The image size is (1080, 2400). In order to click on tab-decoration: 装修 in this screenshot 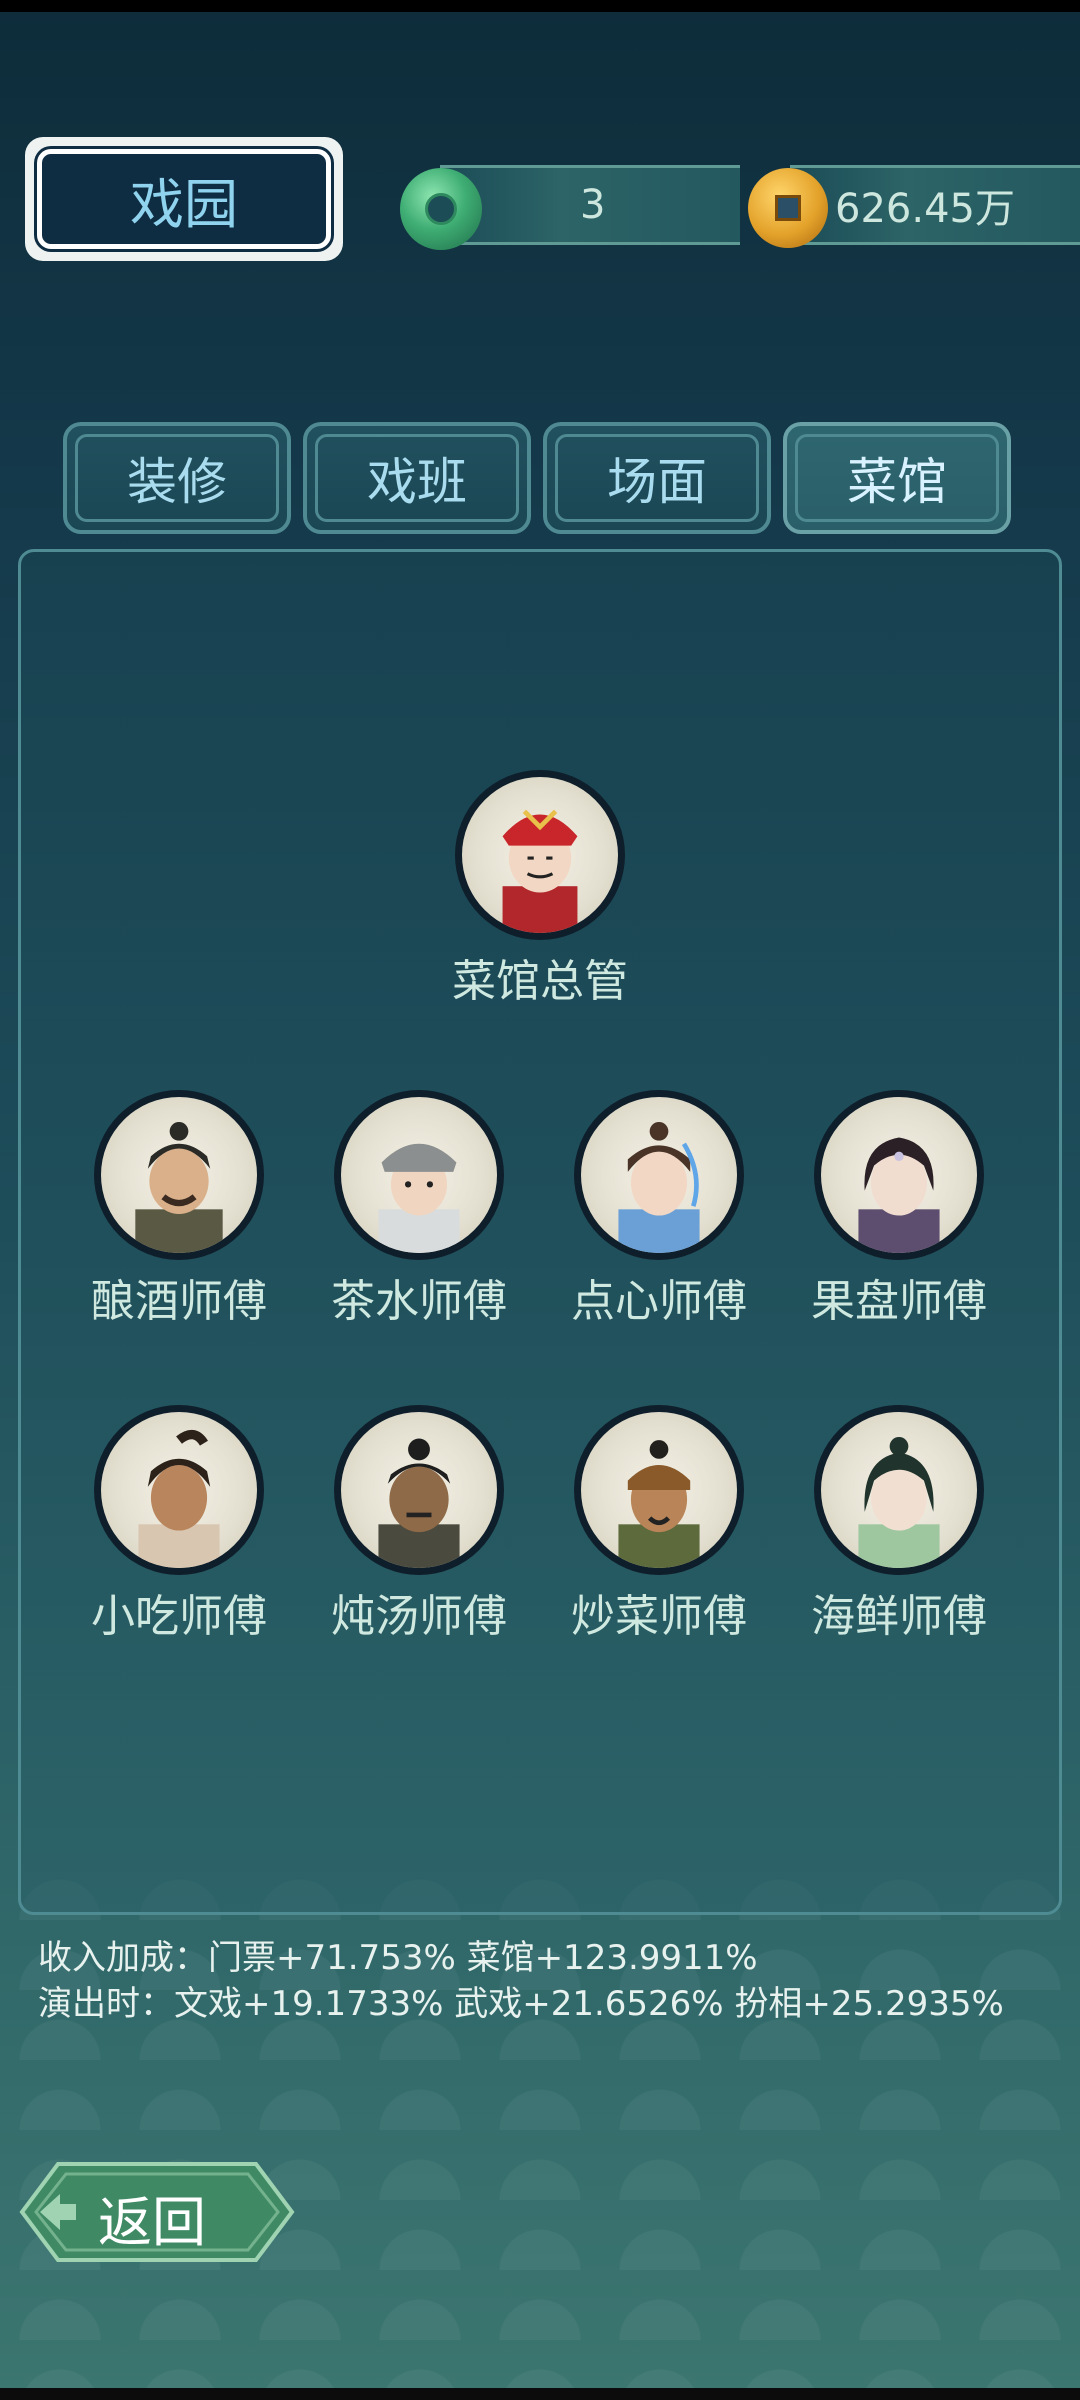, I will do `click(177, 478)`.